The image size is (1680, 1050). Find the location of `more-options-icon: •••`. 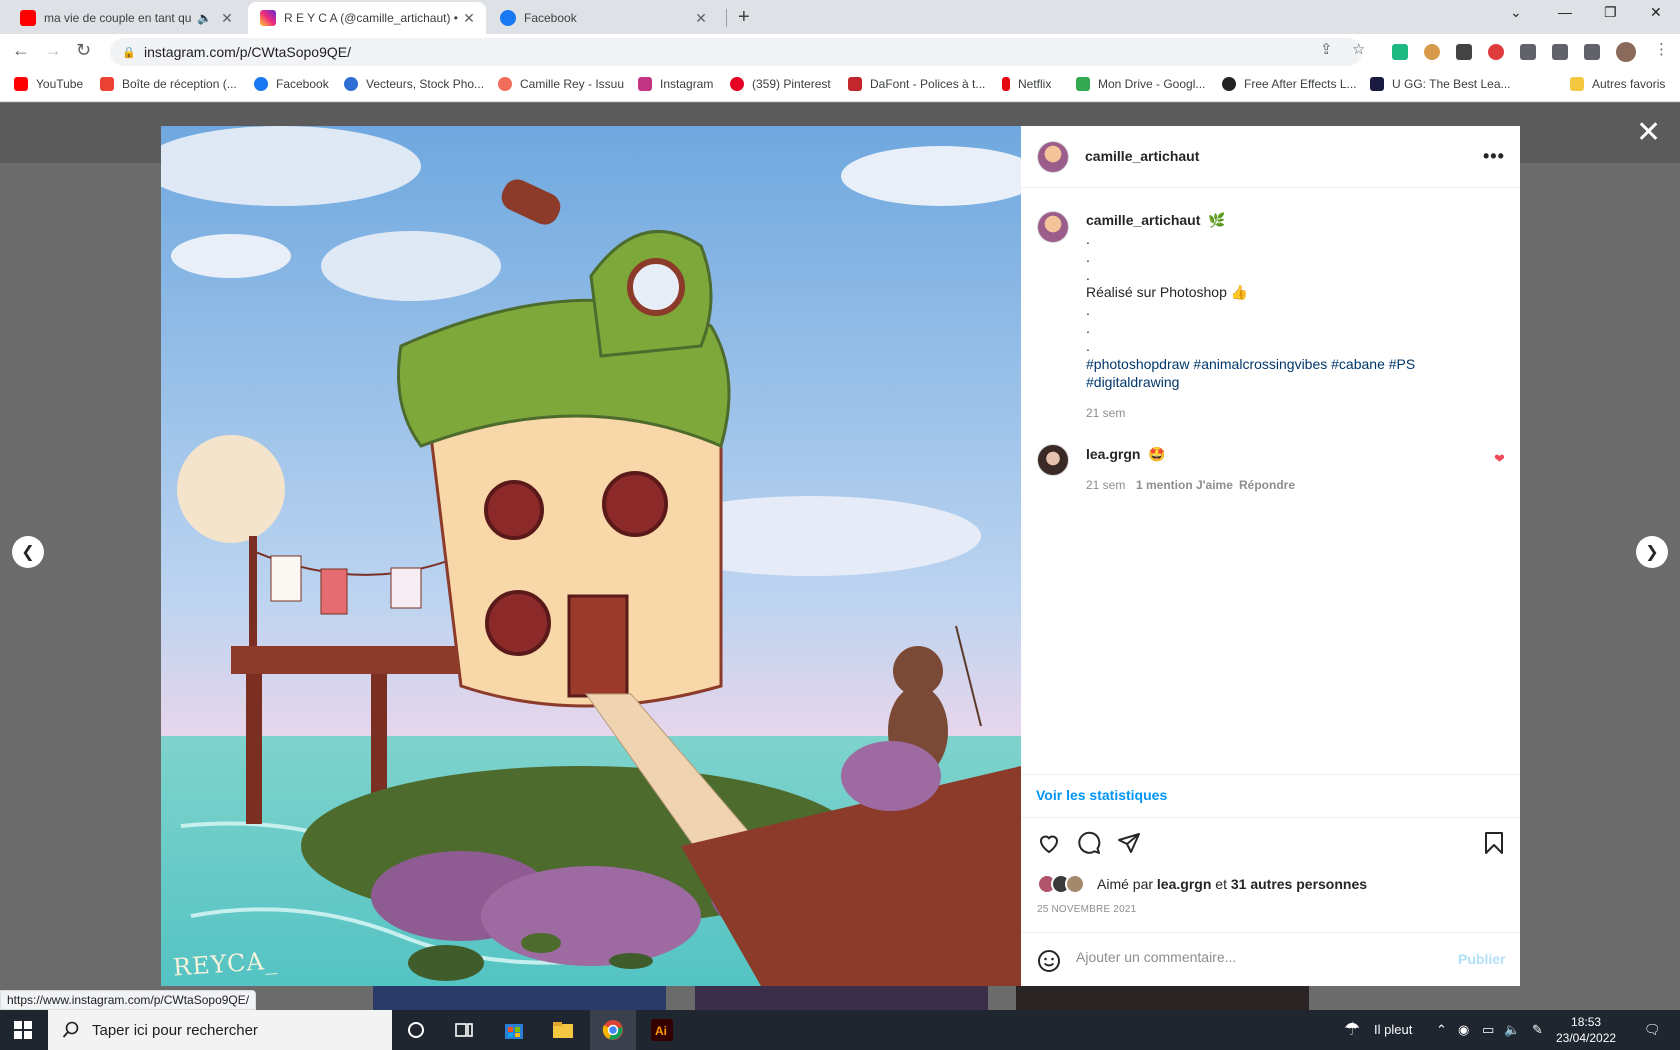

more-options-icon: ••• is located at coordinates (1494, 156).